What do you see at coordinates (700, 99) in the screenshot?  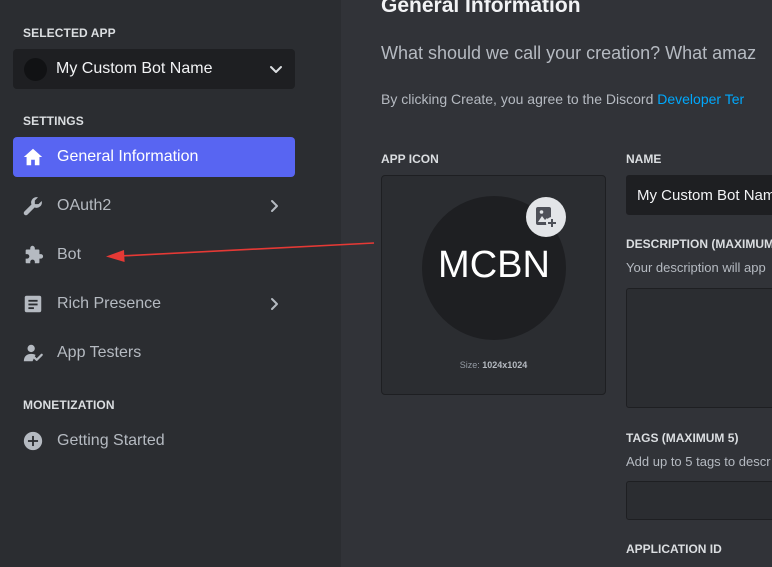 I see `developer-terms-link: Developer Ter` at bounding box center [700, 99].